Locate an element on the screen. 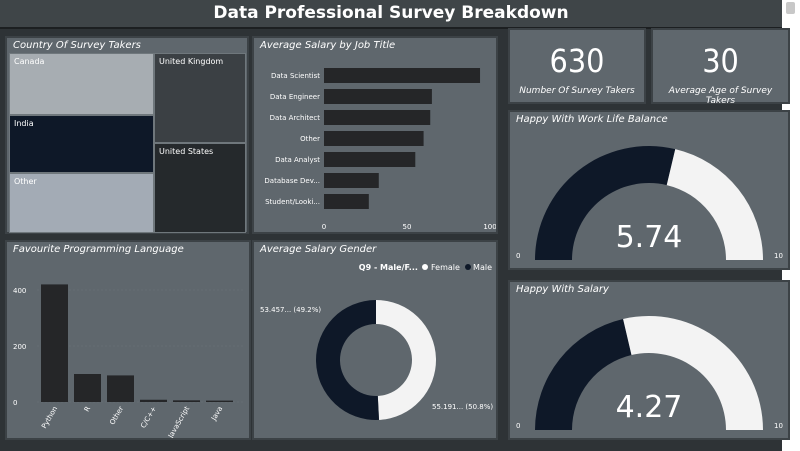  language-y-tick: 0 is located at coordinates (15, 403).